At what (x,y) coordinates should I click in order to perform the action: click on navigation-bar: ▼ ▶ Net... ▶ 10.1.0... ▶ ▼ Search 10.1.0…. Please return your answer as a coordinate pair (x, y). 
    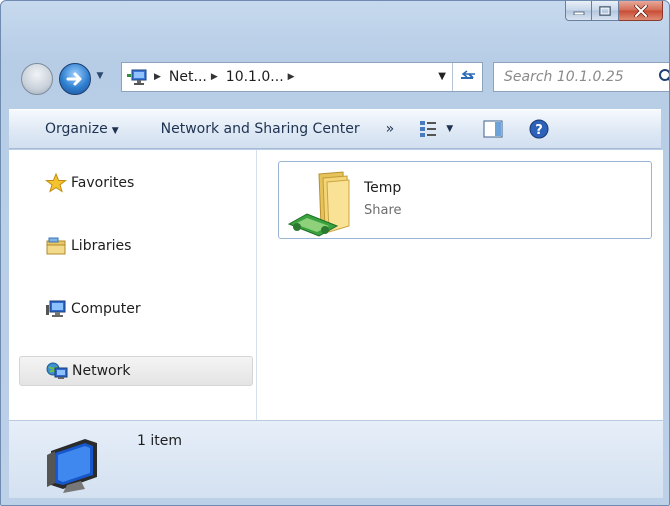
    Looking at the image, I should click on (345, 78).